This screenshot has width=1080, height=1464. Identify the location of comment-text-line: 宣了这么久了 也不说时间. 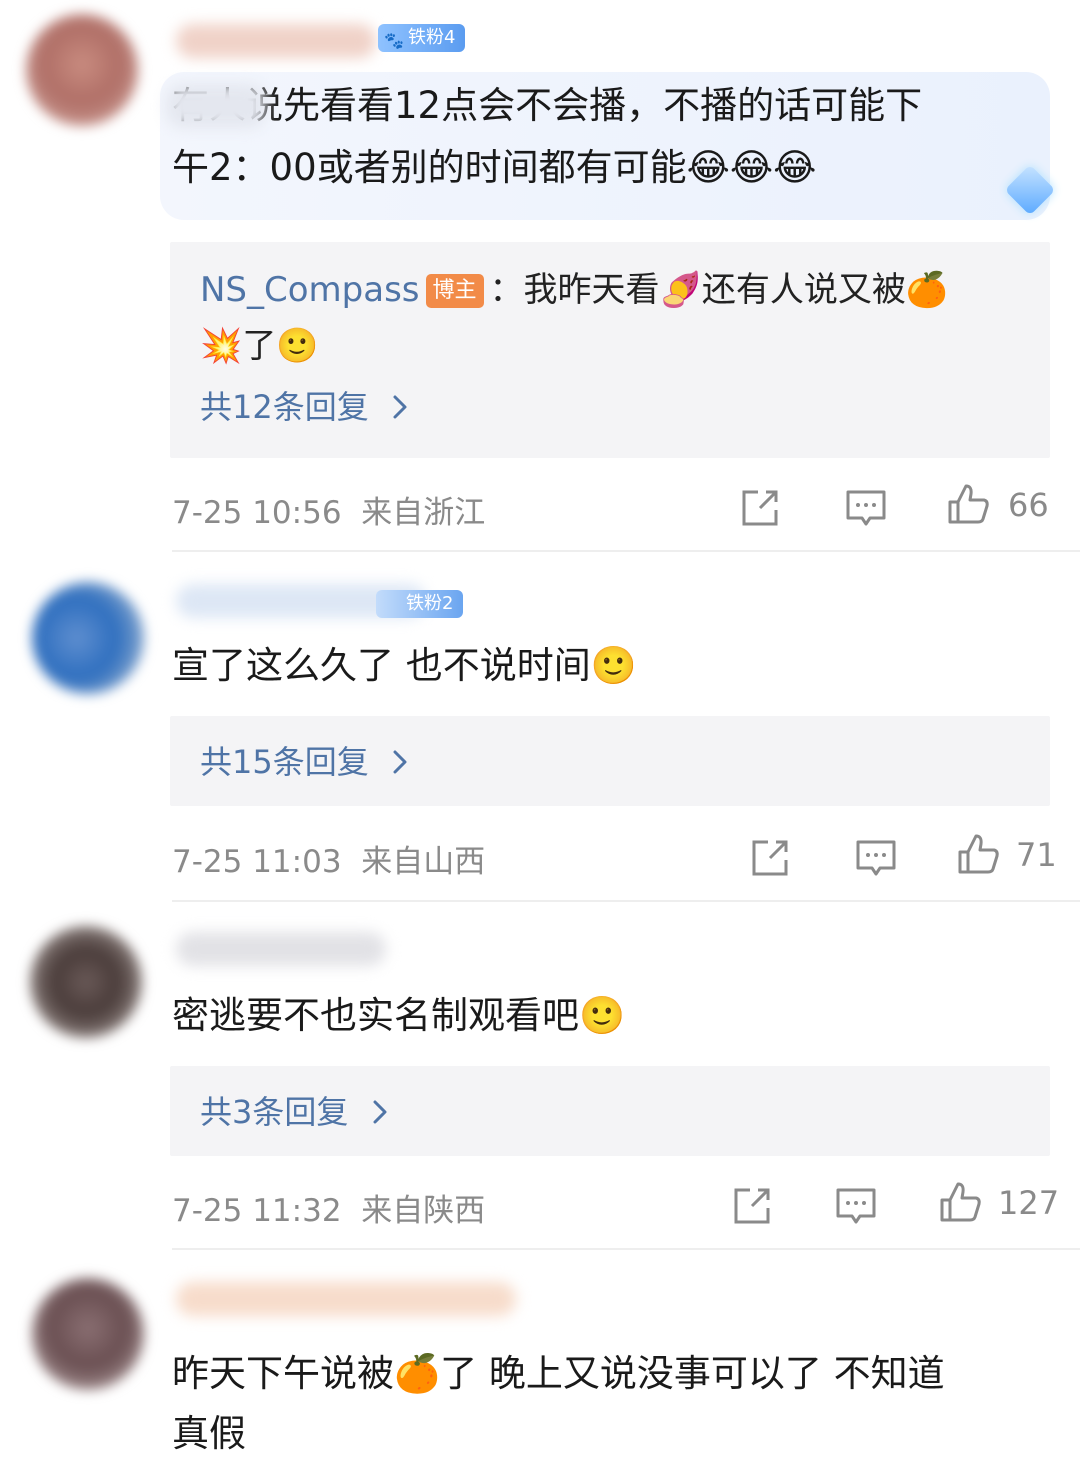
(381, 665).